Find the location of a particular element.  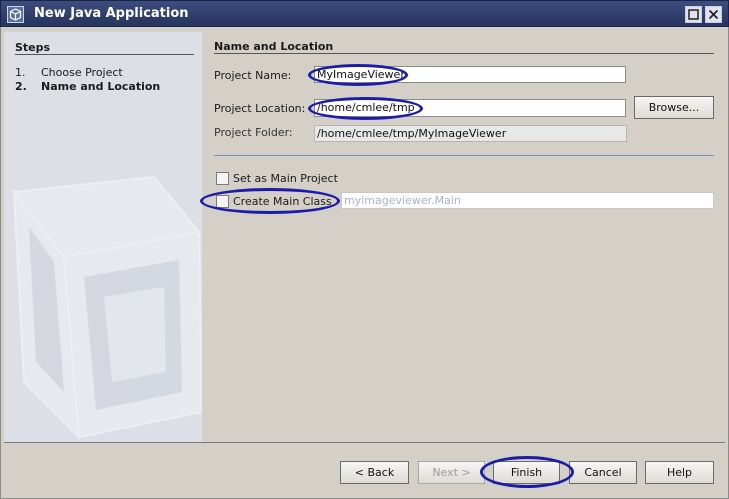

window-title: New Java Application is located at coordinates (111, 13).